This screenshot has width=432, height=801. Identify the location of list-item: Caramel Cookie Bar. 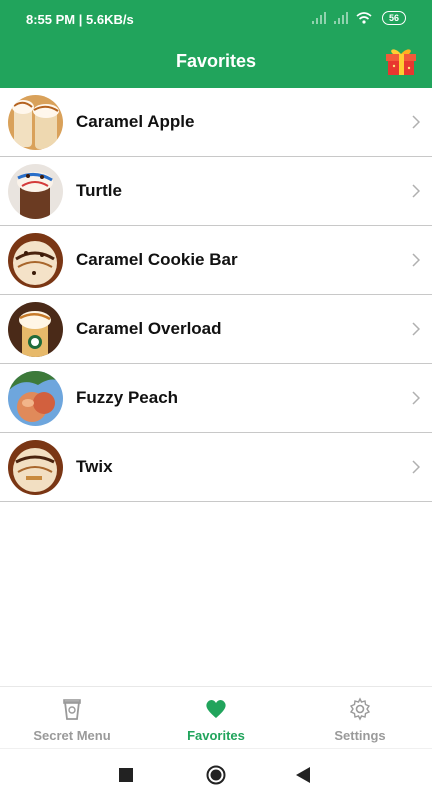
(216, 260).